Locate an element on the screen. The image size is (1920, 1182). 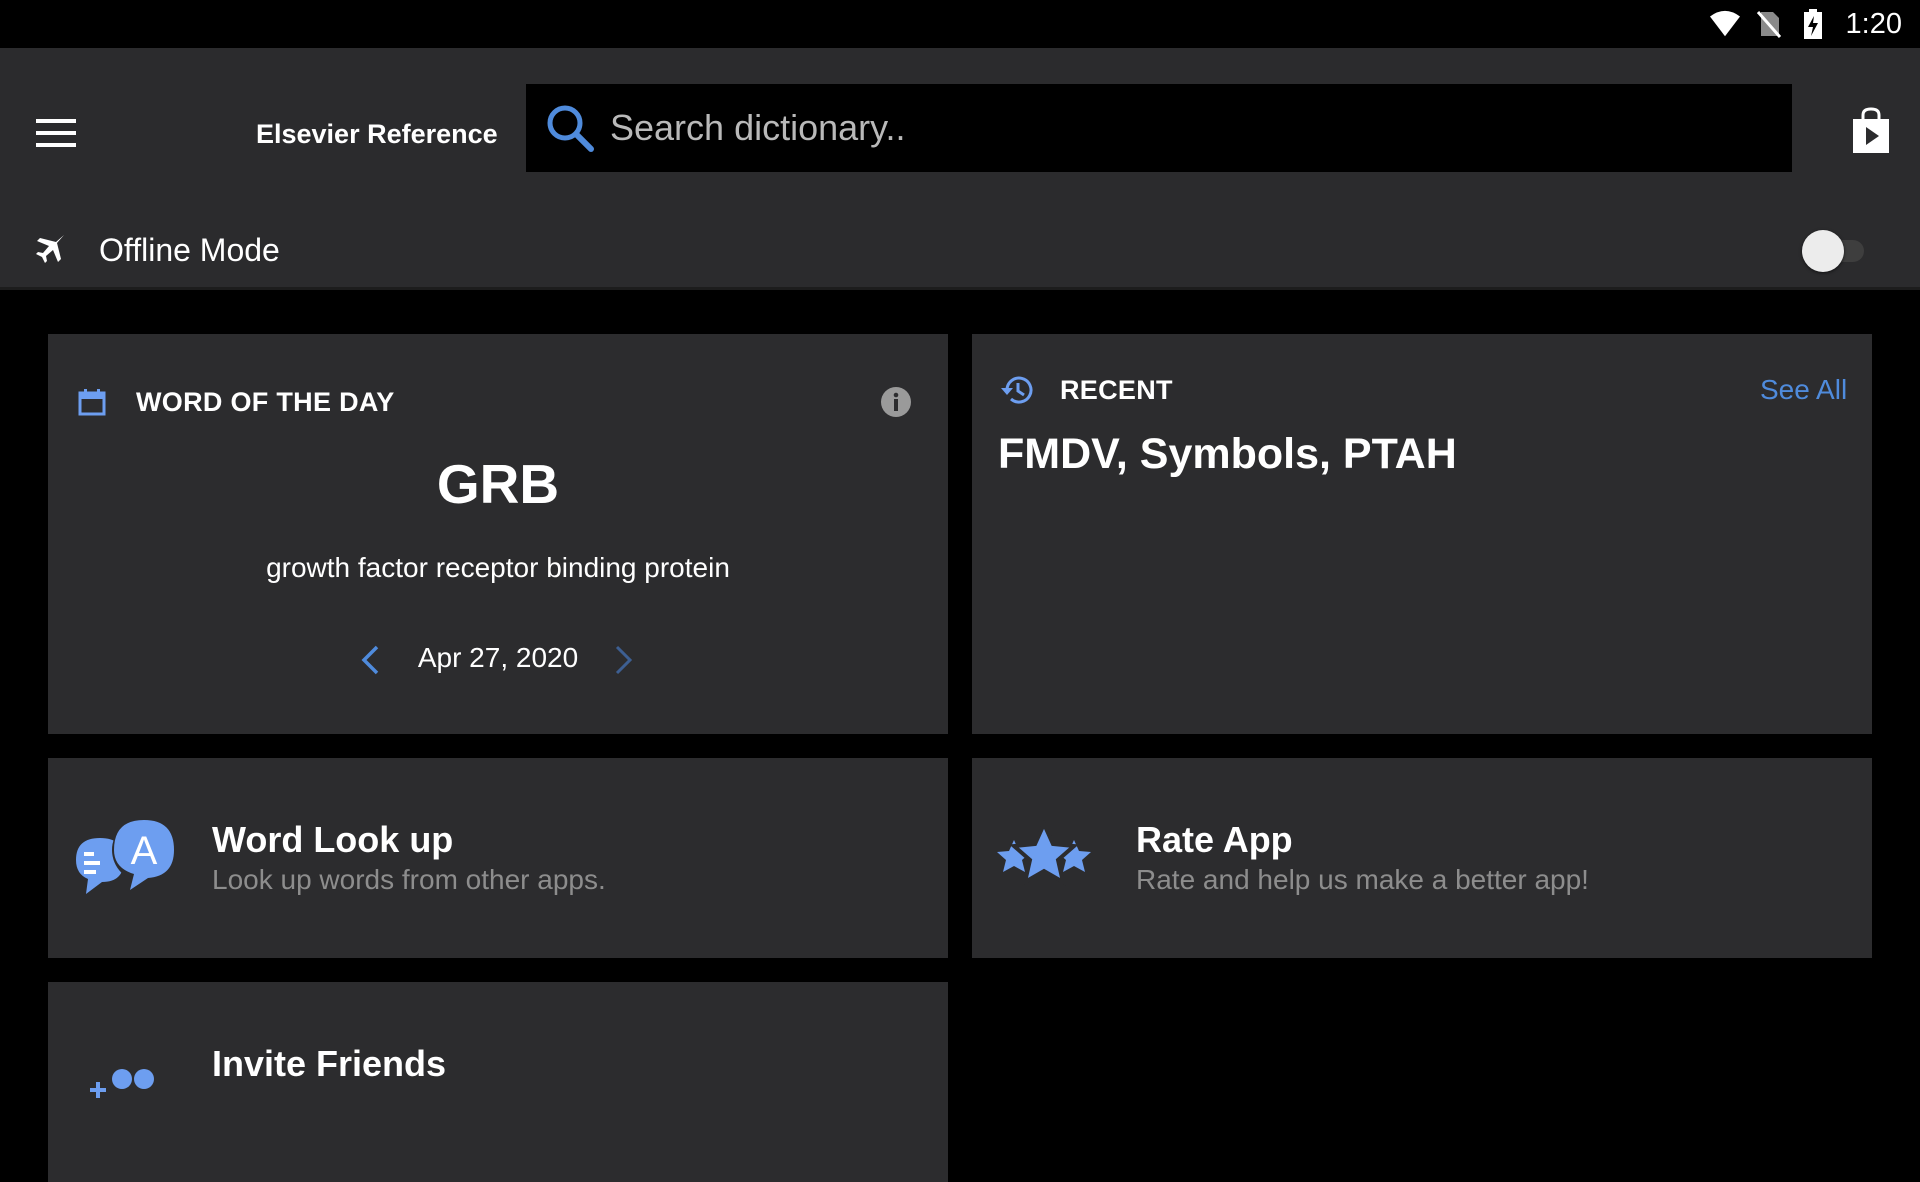
word-lookup-title: Word Look up is located at coordinates (333, 839).